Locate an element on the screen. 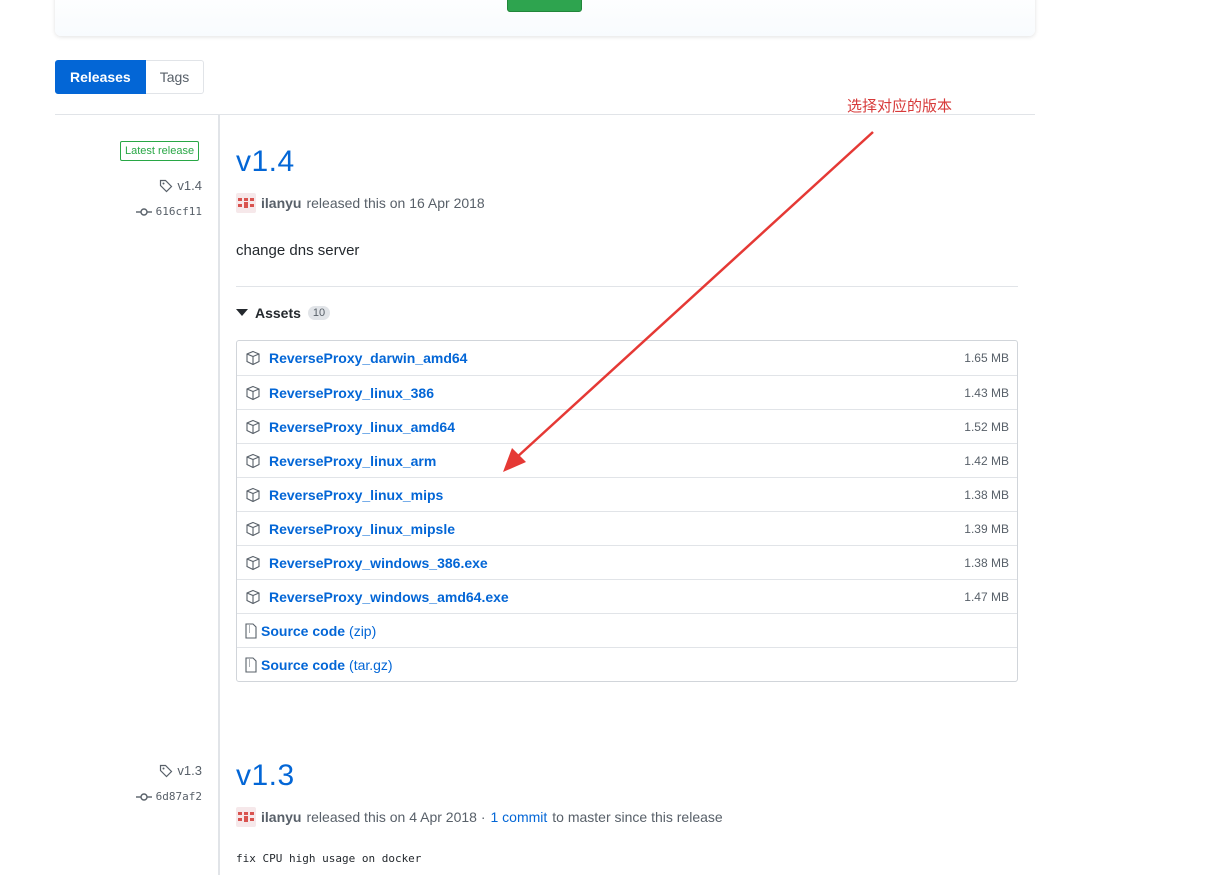 This screenshot has width=1219, height=875. release-subnav: Releases Tags is located at coordinates (130, 77).